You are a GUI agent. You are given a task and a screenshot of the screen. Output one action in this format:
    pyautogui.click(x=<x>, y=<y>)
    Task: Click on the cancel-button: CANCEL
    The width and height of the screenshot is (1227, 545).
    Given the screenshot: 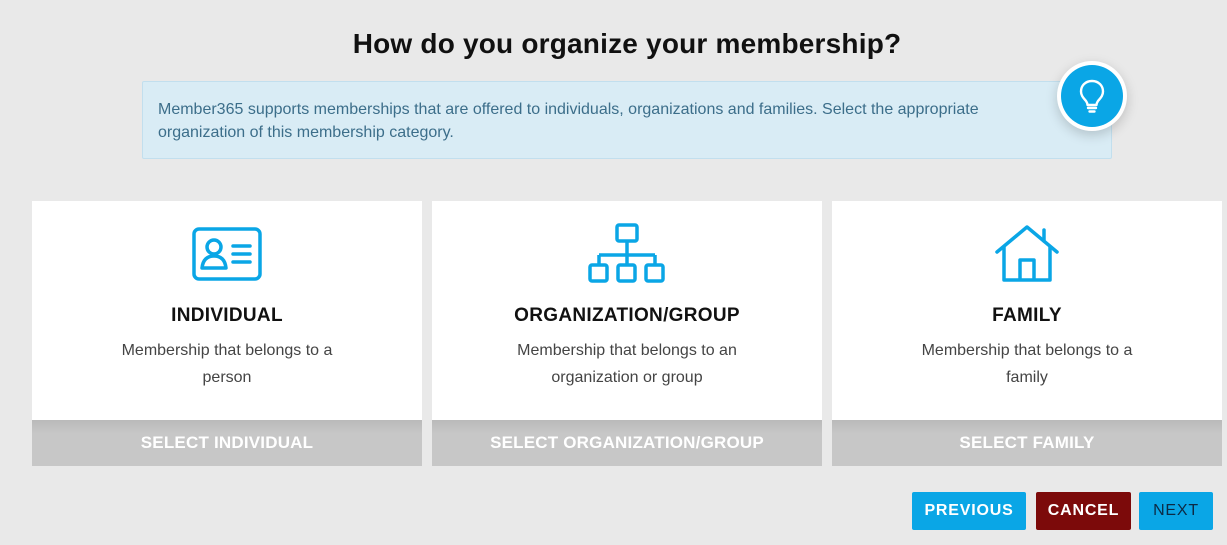 What is the action you would take?
    pyautogui.click(x=1083, y=511)
    